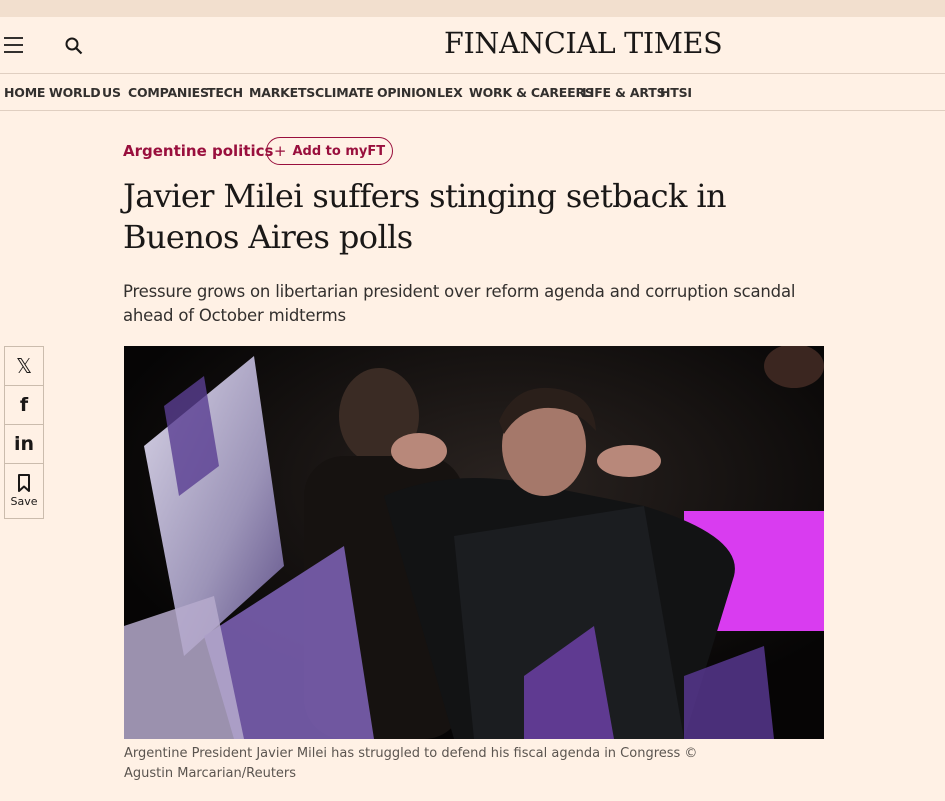 Image resolution: width=945 pixels, height=801 pixels. I want to click on nav-item-markets: MARKETS, so click(282, 92).